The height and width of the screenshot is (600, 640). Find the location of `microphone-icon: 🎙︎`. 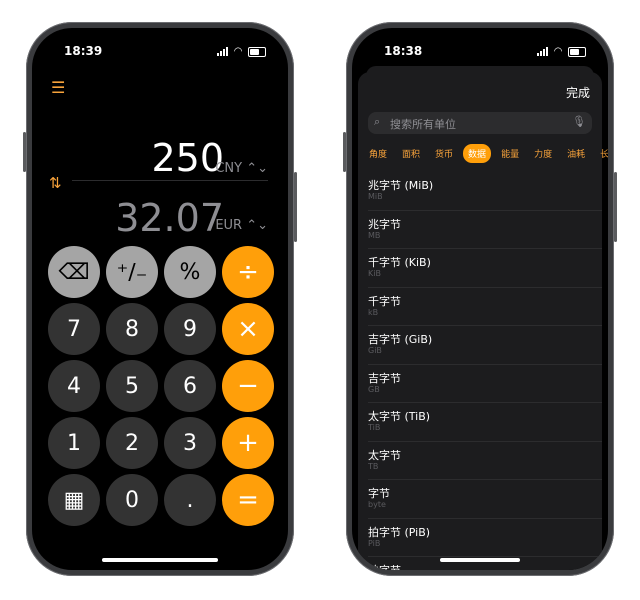

microphone-icon: 🎙︎ is located at coordinates (579, 121).